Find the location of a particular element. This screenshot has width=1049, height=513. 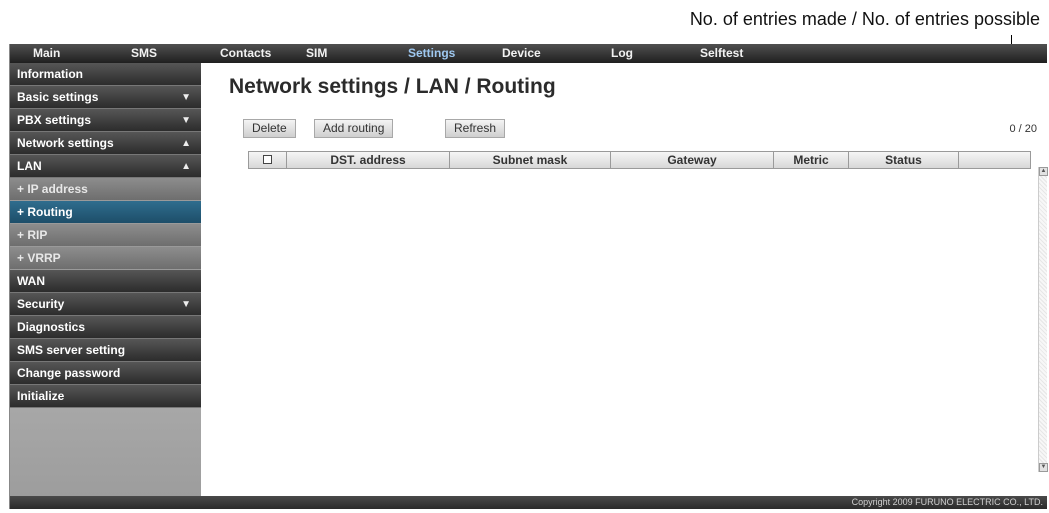

nav-tab-main: Main is located at coordinates (46, 53).